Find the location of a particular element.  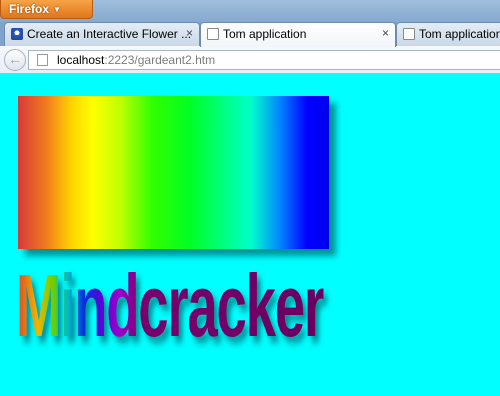

navigation-bar: ← localhost:2223/gardeant2.htm is located at coordinates (250, 60).